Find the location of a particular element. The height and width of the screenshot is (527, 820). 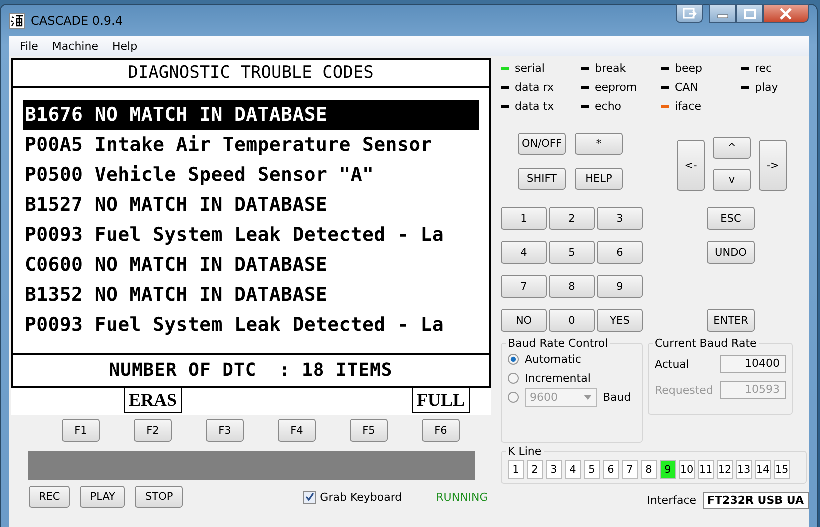

keypad-button: NO is located at coordinates (524, 320).